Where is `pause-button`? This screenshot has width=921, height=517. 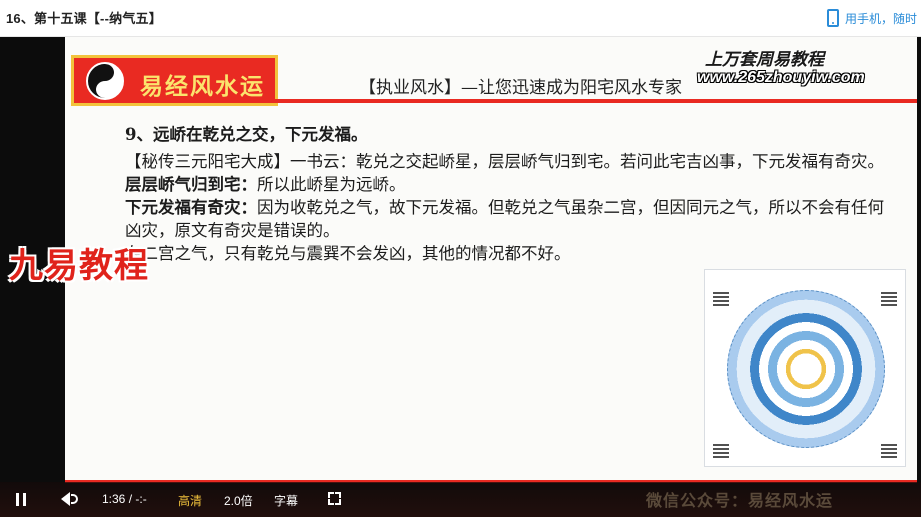
pause-button is located at coordinates (23, 499).